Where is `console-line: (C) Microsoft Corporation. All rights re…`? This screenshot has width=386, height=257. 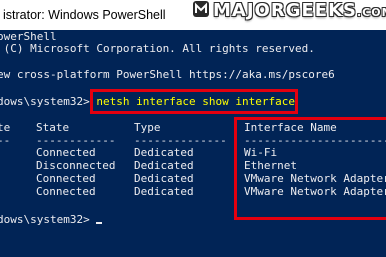
console-line: (C) Microsoft Corporation. All rights re… is located at coordinates (157, 48).